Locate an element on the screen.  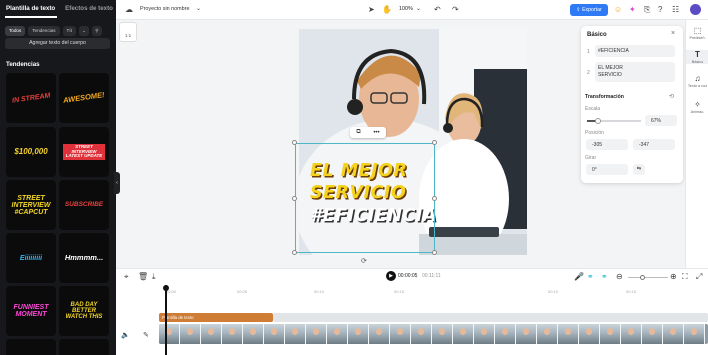
fullscreen-icon: ⤢ is located at coordinates (699, 277).